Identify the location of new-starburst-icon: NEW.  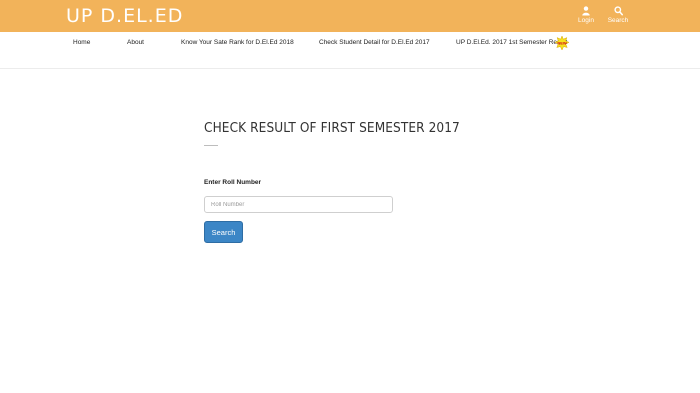
(562, 43).